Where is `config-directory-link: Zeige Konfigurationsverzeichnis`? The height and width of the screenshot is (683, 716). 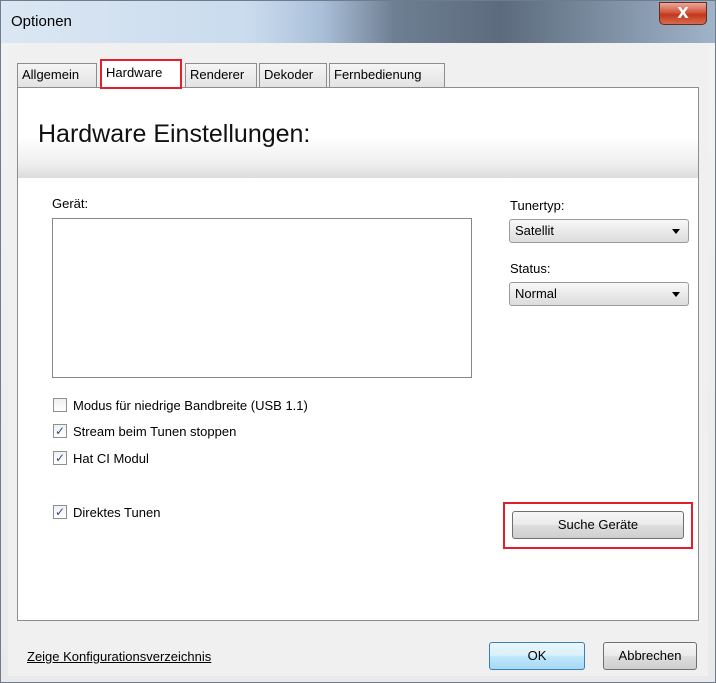
config-directory-link: Zeige Konfigurationsverzeichnis is located at coordinates (119, 656).